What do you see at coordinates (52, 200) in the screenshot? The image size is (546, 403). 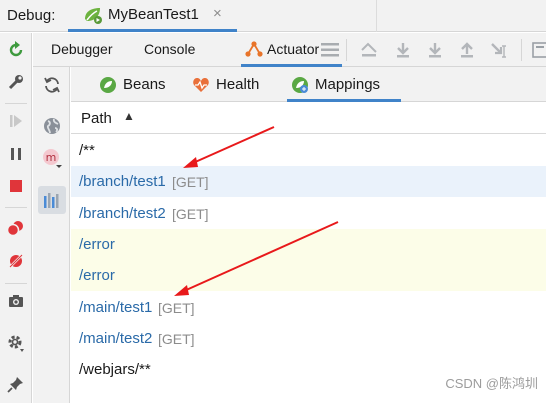 I see `diagram-icon` at bounding box center [52, 200].